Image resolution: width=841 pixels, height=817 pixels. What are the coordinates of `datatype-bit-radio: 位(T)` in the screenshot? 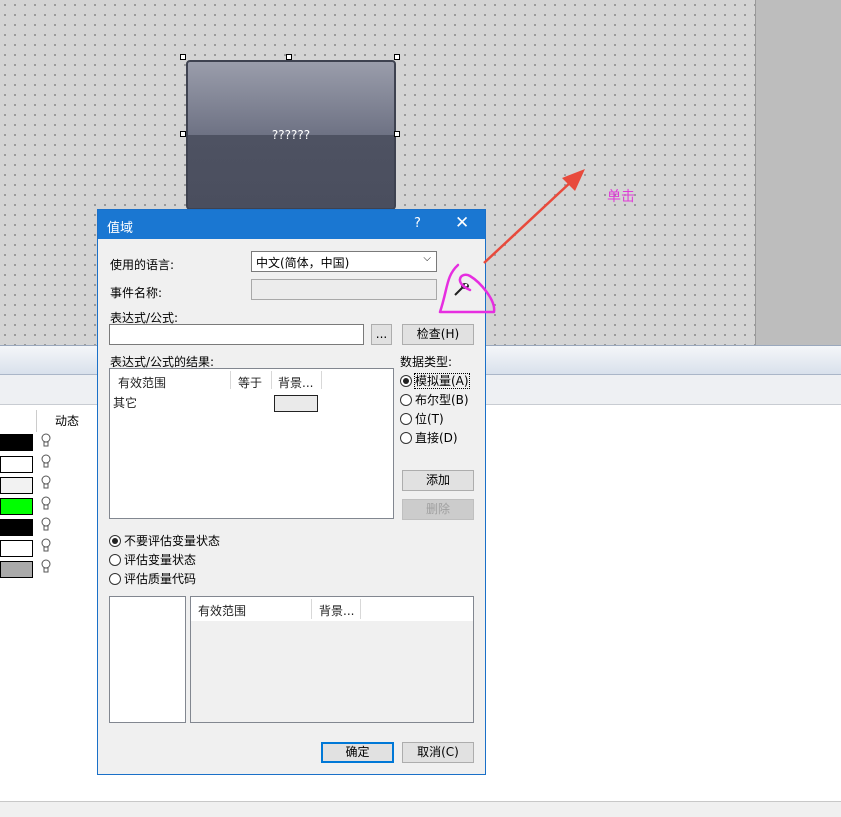 It's located at (422, 418).